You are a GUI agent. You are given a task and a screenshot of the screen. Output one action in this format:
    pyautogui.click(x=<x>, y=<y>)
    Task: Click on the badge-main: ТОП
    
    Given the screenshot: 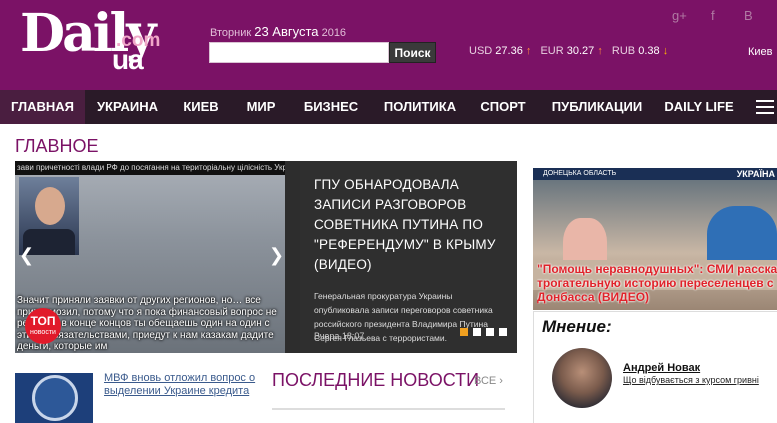 What is the action you would take?
    pyautogui.click(x=43, y=321)
    